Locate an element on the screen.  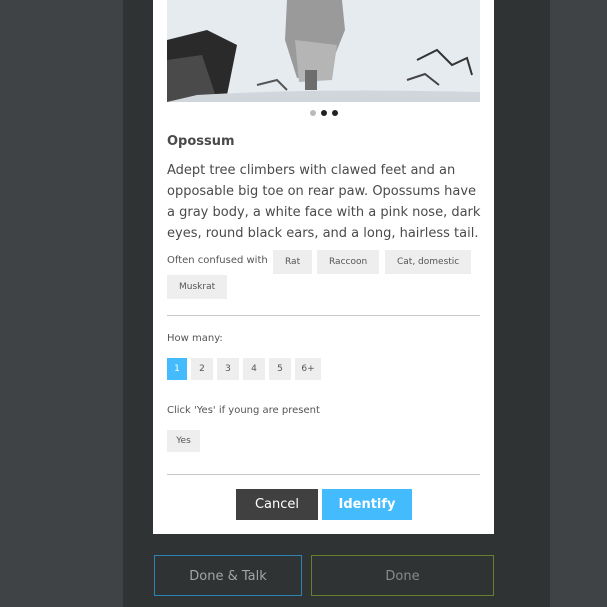
animal-name: Opossum is located at coordinates (201, 141).